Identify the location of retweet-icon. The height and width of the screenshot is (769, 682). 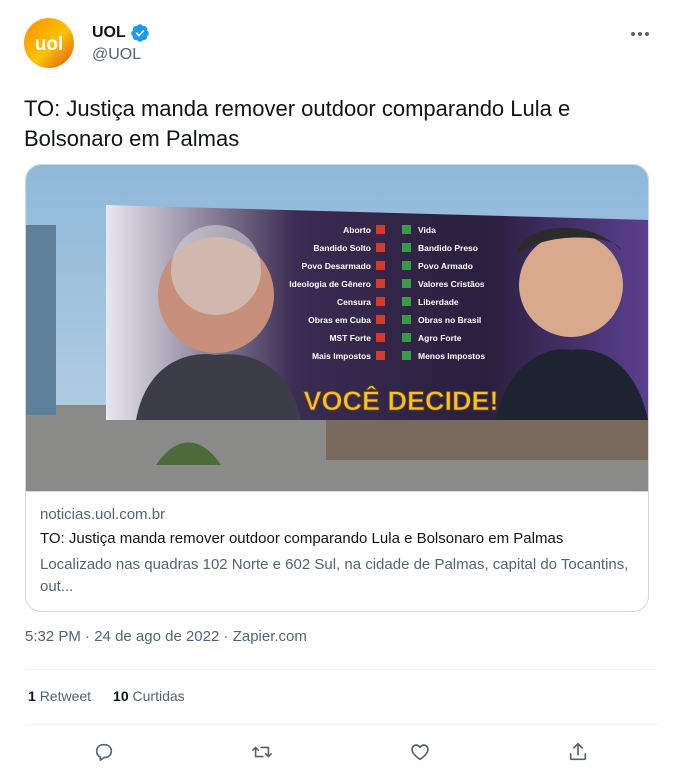
(262, 752).